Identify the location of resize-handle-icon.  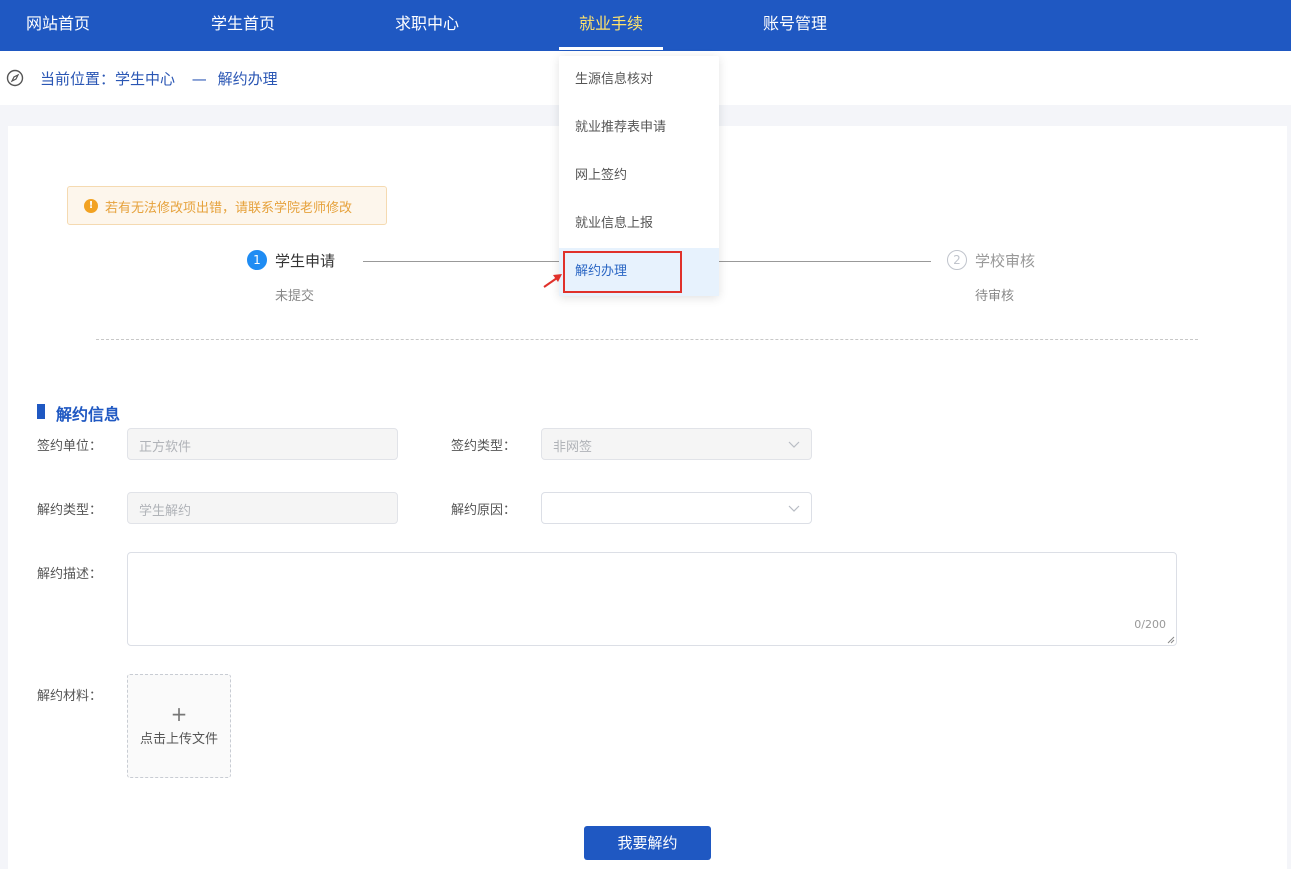
(1171, 640).